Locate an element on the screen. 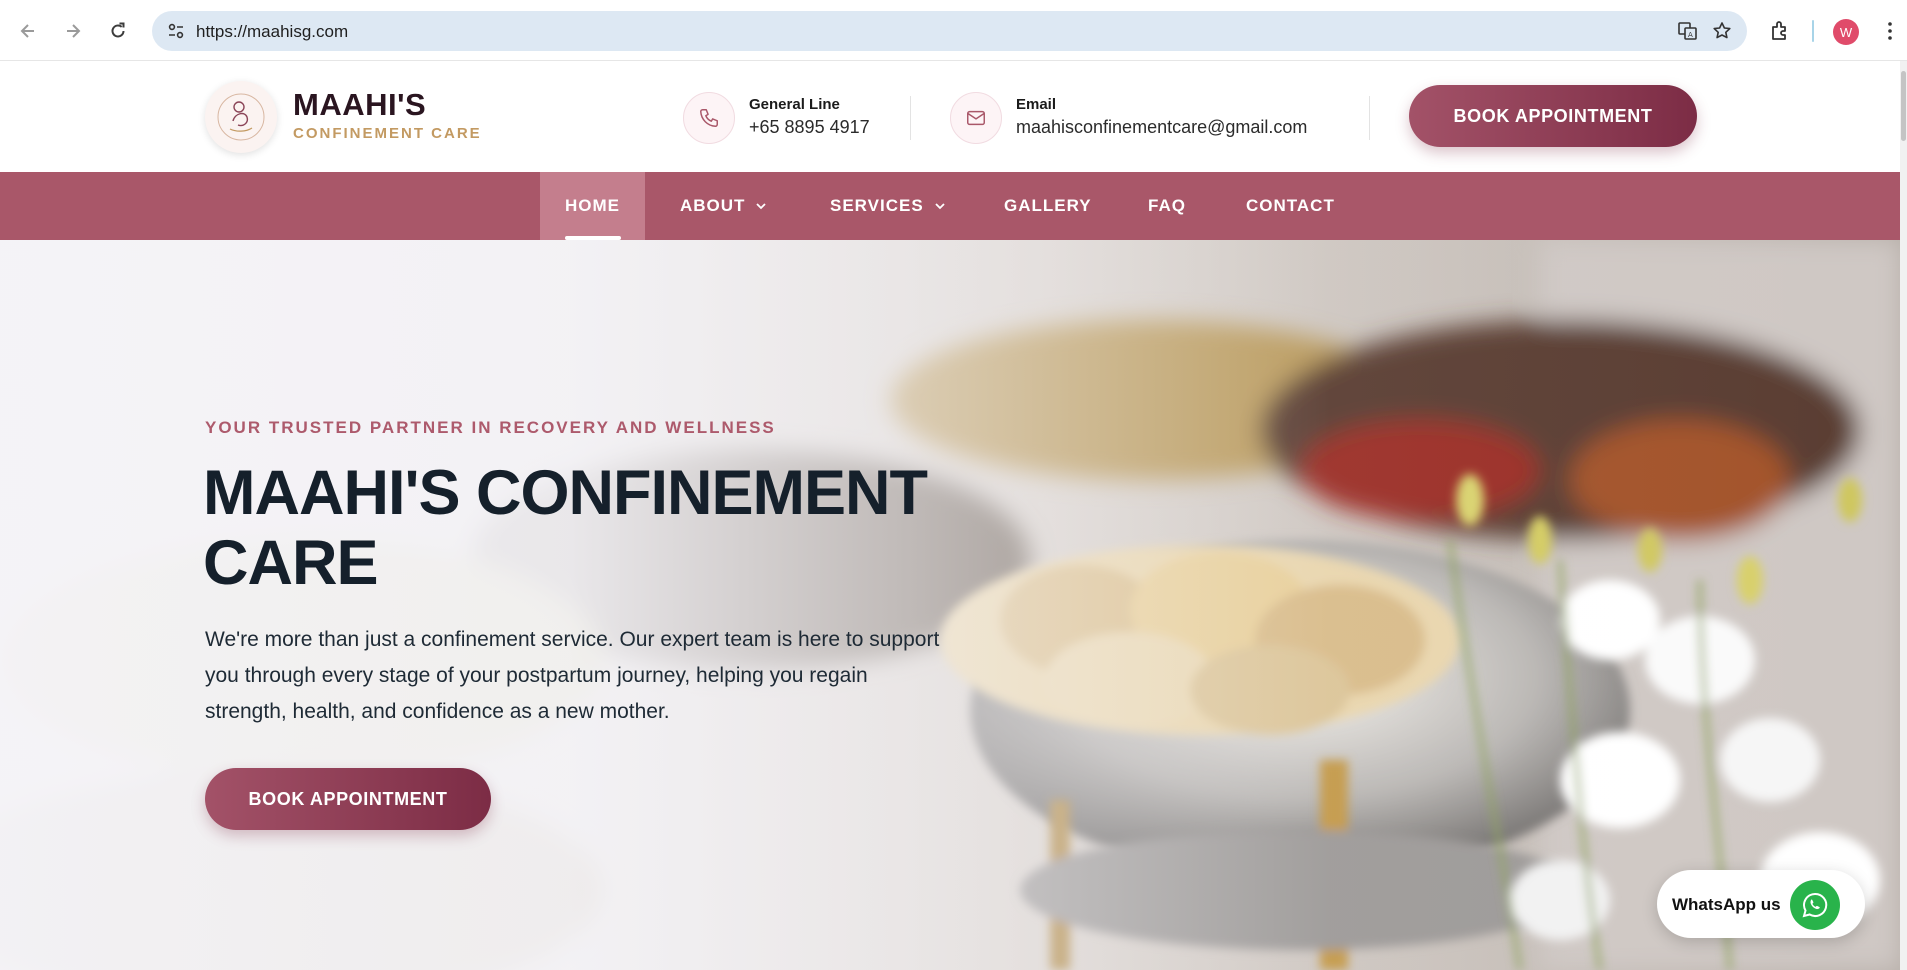 This screenshot has height=970, width=1907. nav-label: SERVICES is located at coordinates (877, 205).